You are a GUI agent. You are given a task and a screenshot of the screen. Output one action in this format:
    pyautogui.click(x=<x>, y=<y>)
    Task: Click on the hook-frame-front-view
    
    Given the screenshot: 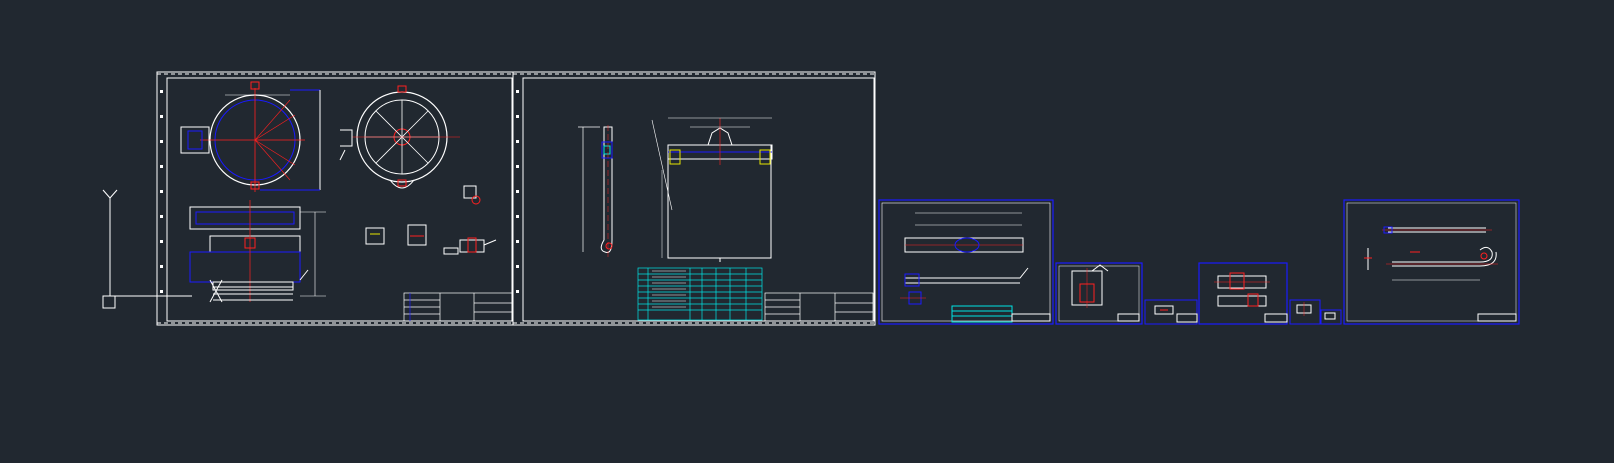 What is the action you would take?
    pyautogui.click(x=712, y=189)
    